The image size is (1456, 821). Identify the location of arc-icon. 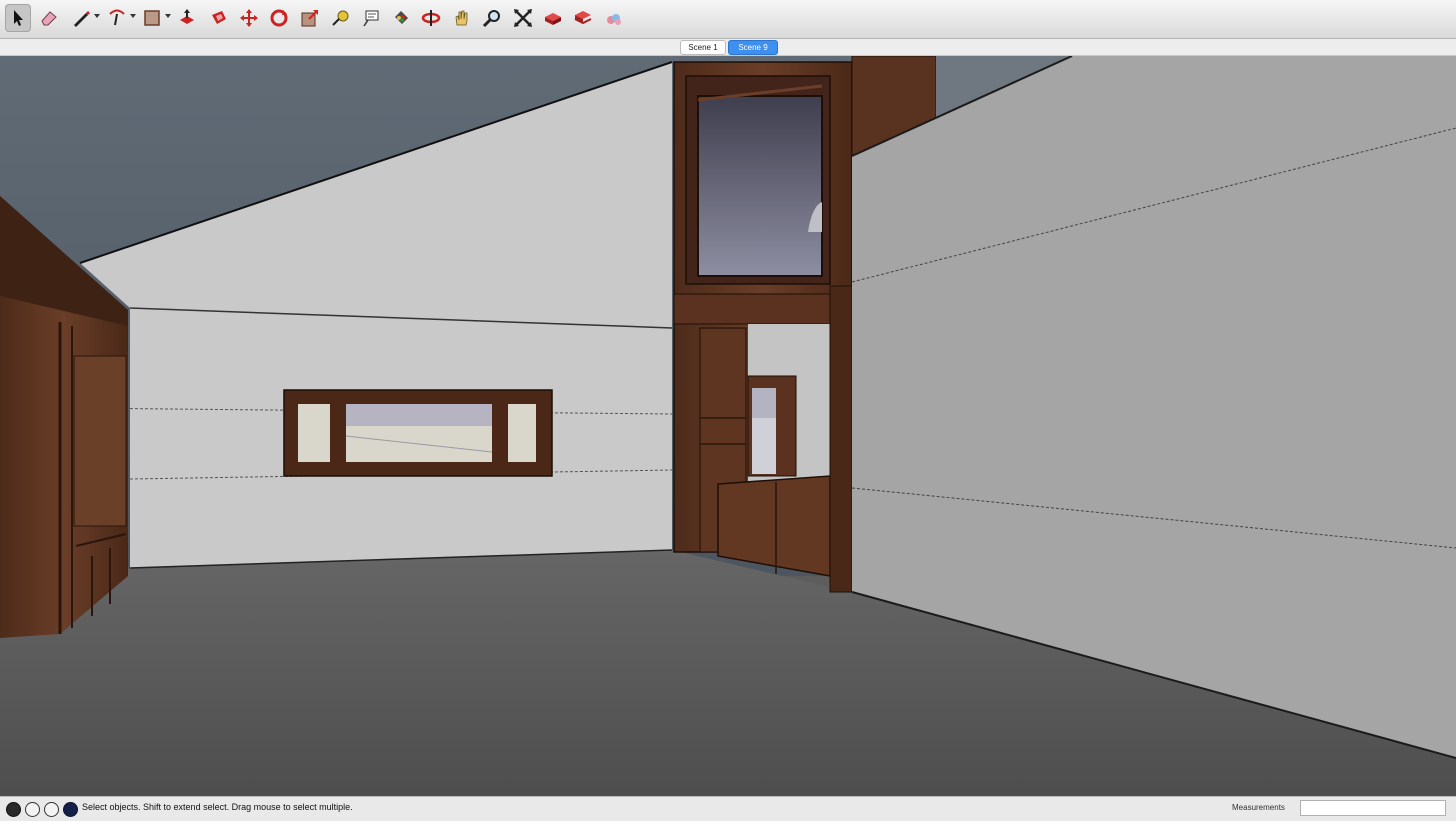
(117, 17).